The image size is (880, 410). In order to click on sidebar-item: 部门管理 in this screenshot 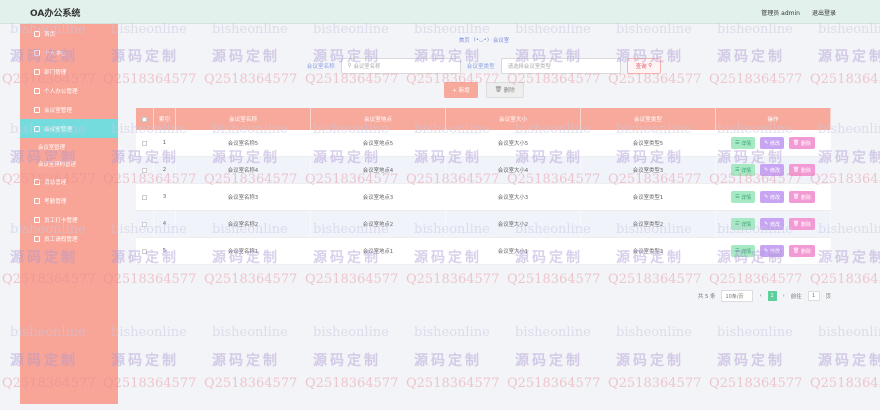, I will do `click(69, 71)`.